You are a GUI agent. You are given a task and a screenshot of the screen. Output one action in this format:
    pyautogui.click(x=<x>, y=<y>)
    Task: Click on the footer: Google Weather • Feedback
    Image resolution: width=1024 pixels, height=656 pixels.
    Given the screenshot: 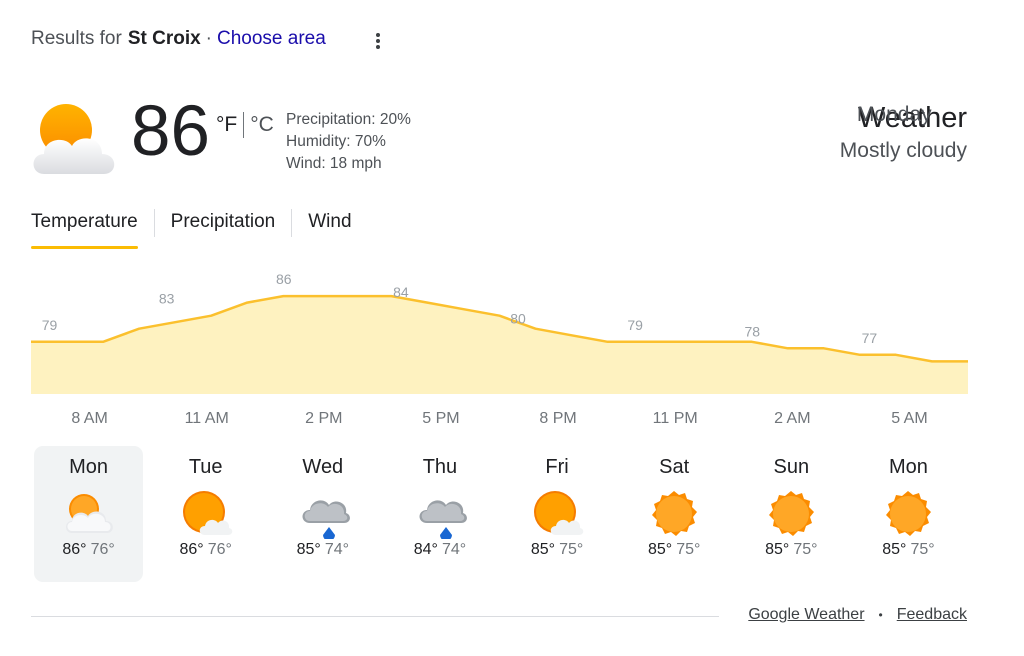 What is the action you would take?
    pyautogui.click(x=857, y=615)
    